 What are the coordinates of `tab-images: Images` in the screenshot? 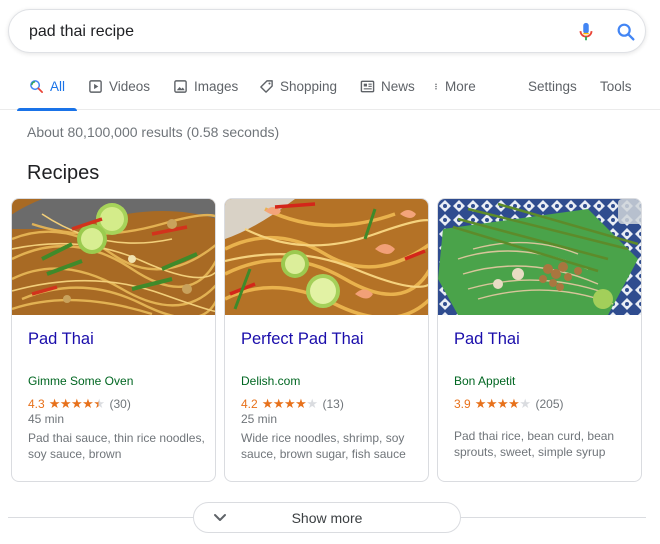 It's located at (205, 93).